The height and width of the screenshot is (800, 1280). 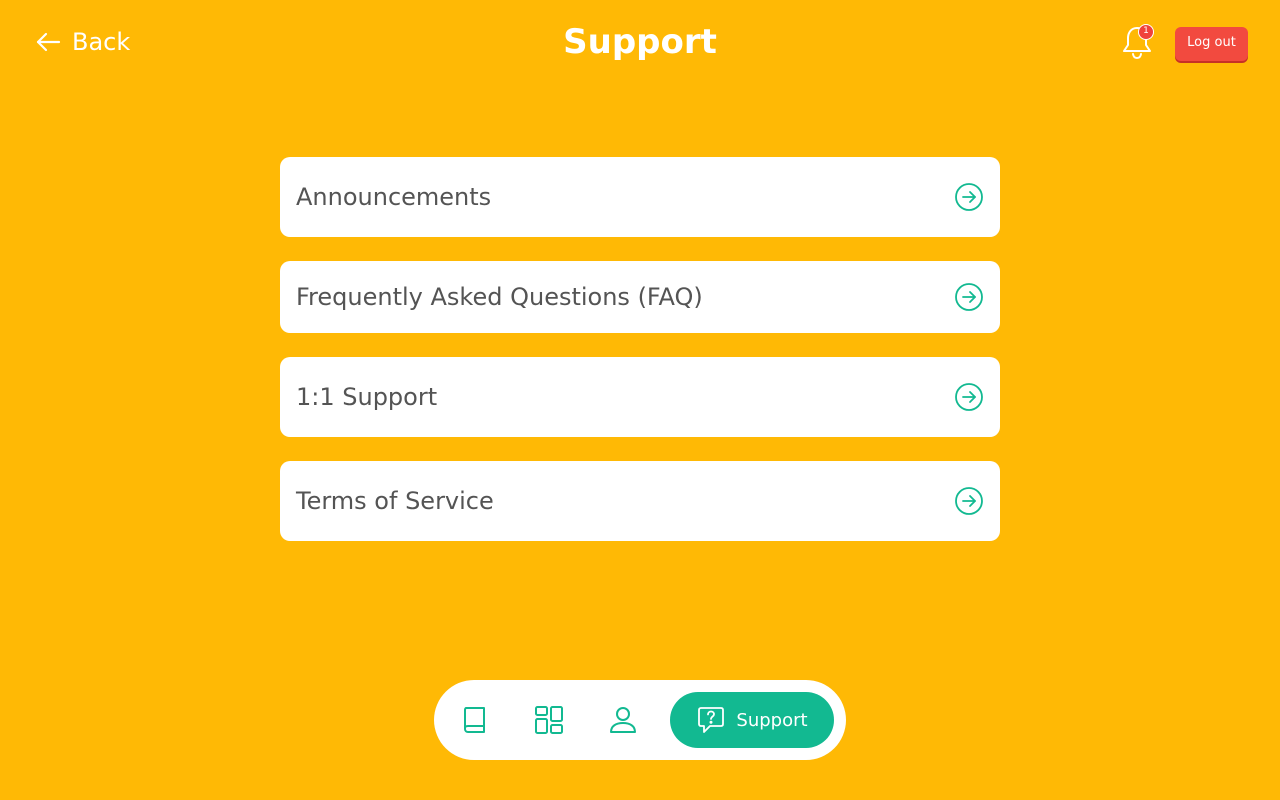 I want to click on bottom-nav: Support, so click(x=640, y=720).